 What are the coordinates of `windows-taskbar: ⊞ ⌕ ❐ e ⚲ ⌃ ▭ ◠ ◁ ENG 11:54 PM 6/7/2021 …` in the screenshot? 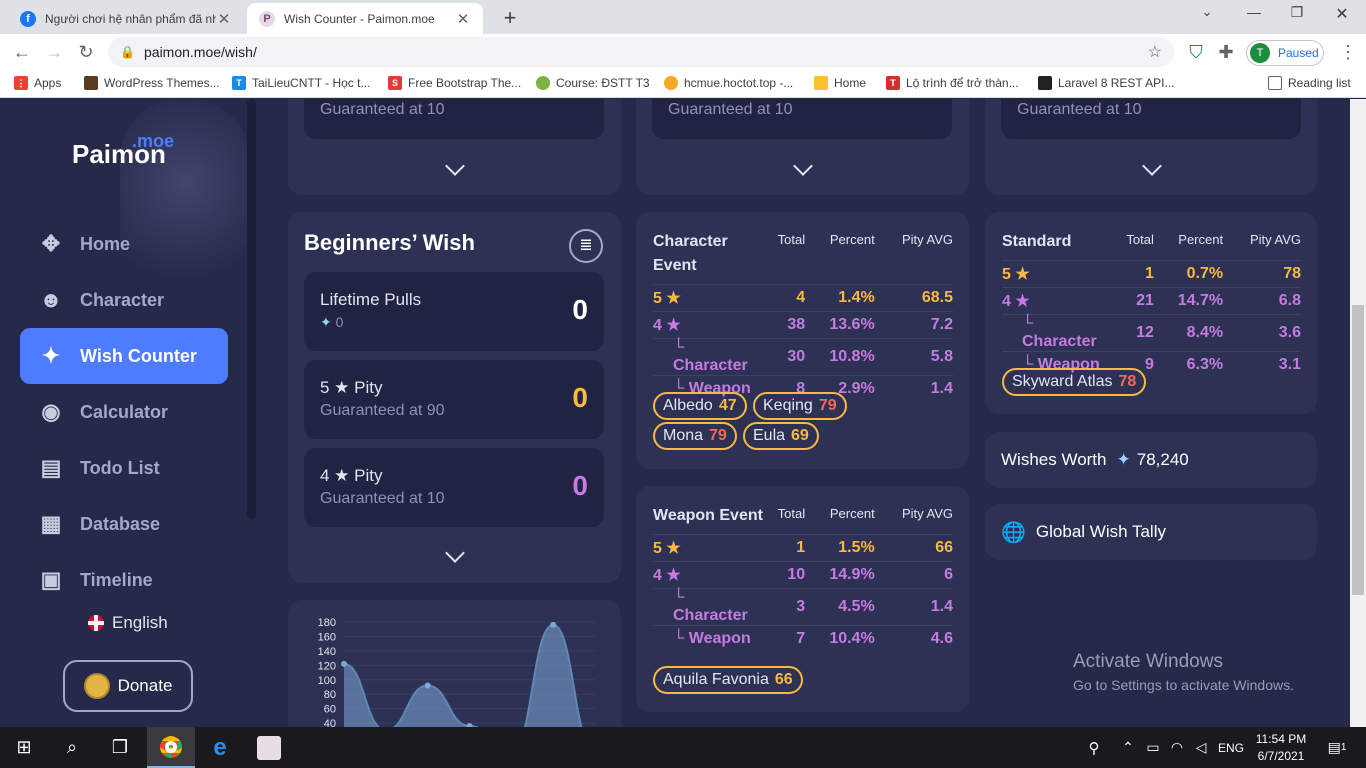 It's located at (683, 747).